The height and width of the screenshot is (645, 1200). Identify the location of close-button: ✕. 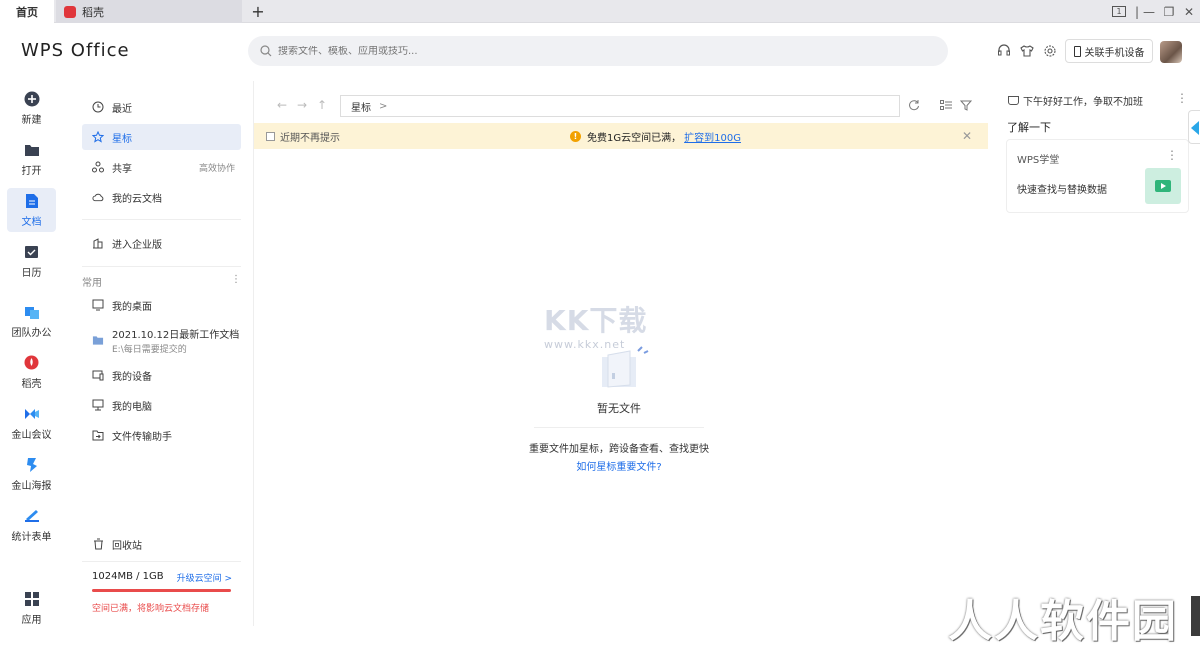
(1188, 11).